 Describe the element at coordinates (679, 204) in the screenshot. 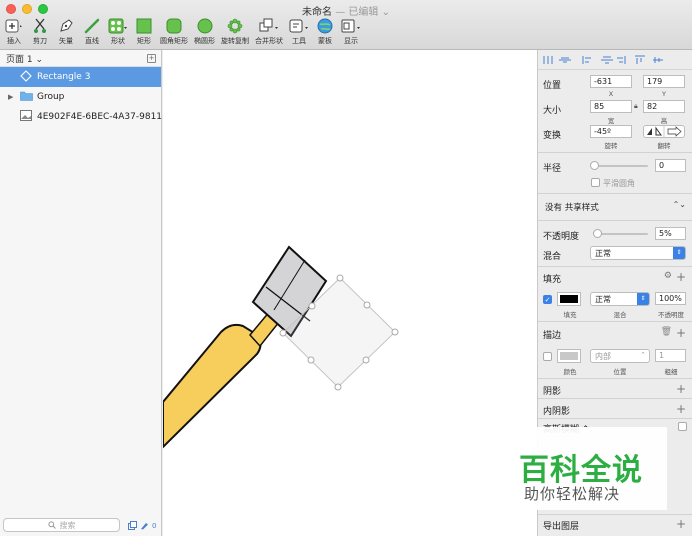

I see `chevron-updown-icon: ⌃⌄` at that location.